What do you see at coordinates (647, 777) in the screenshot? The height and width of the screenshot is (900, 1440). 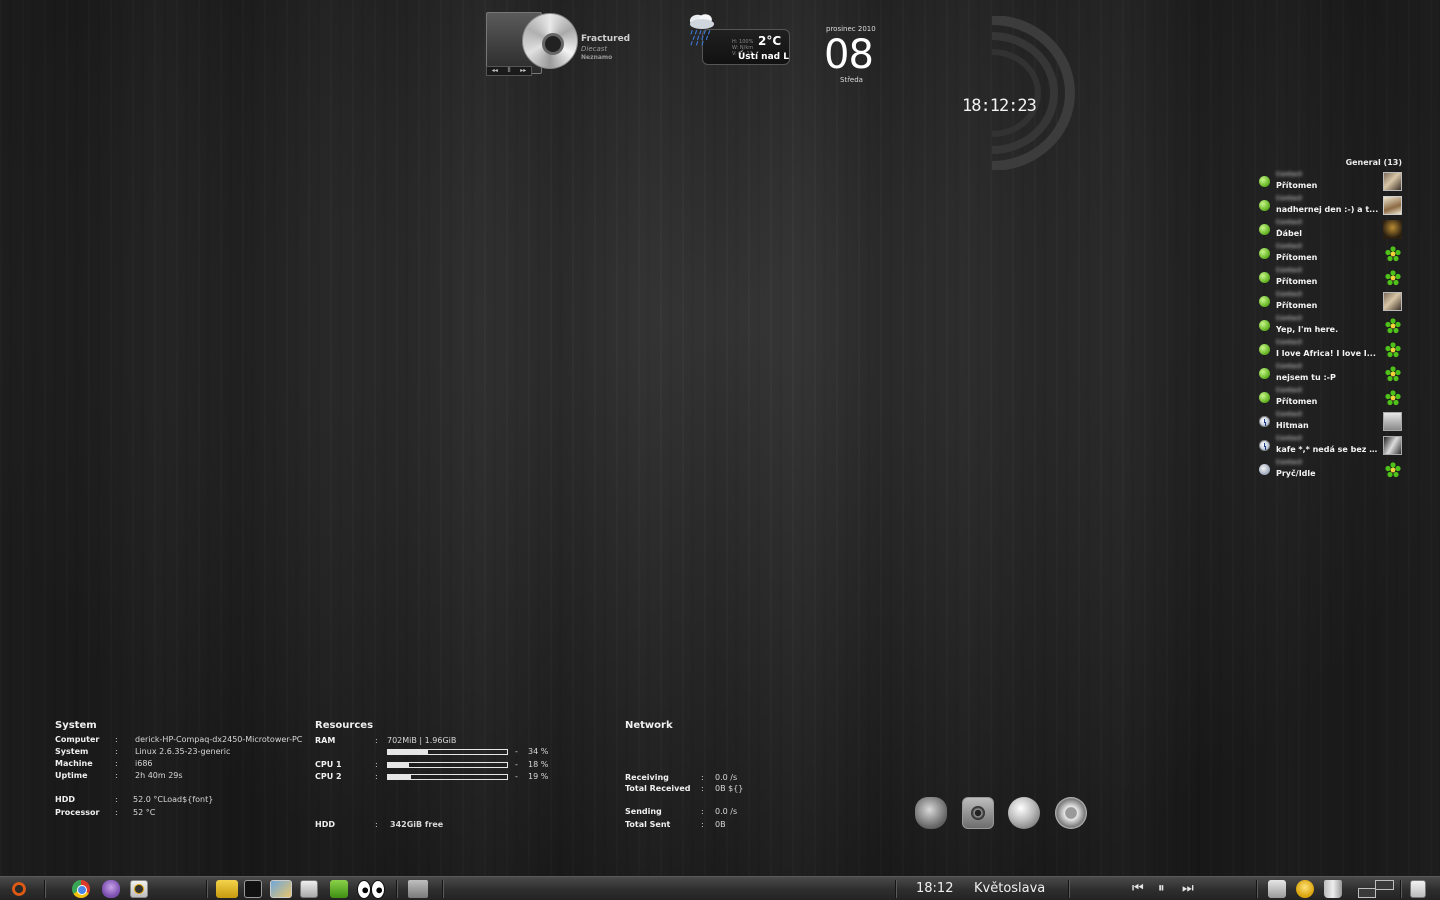 I see `receiving-label: Receiving` at bounding box center [647, 777].